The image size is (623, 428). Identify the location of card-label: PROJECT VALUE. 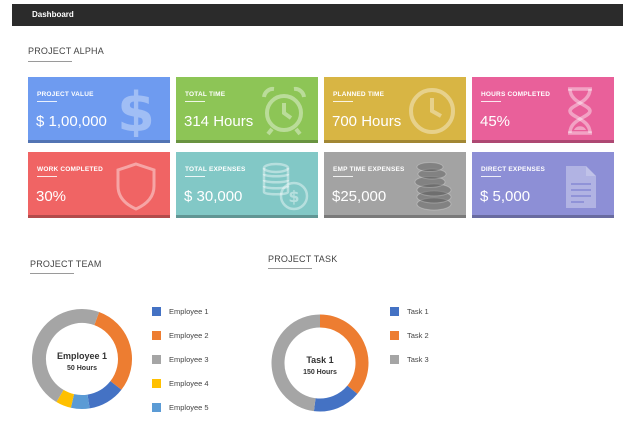
(65, 94).